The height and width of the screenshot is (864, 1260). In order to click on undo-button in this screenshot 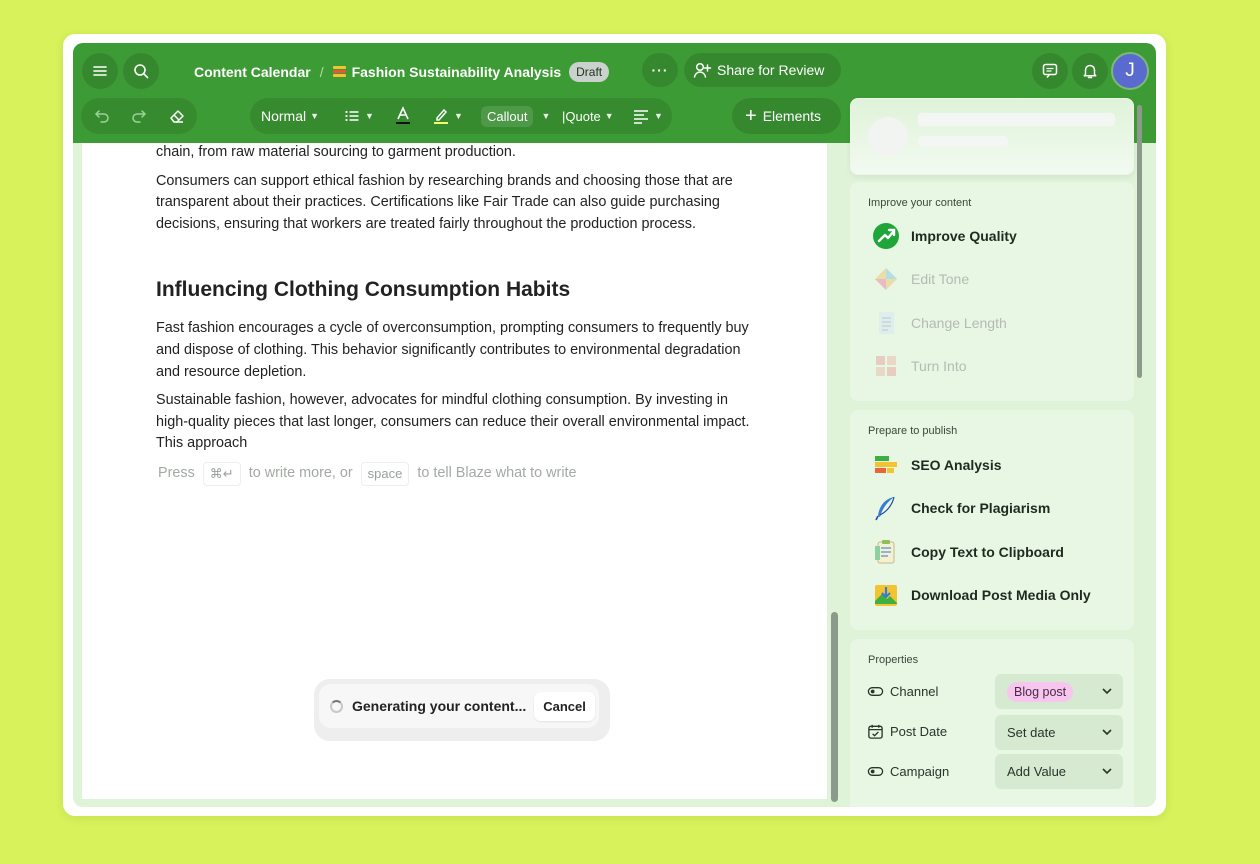, I will do `click(102, 118)`.